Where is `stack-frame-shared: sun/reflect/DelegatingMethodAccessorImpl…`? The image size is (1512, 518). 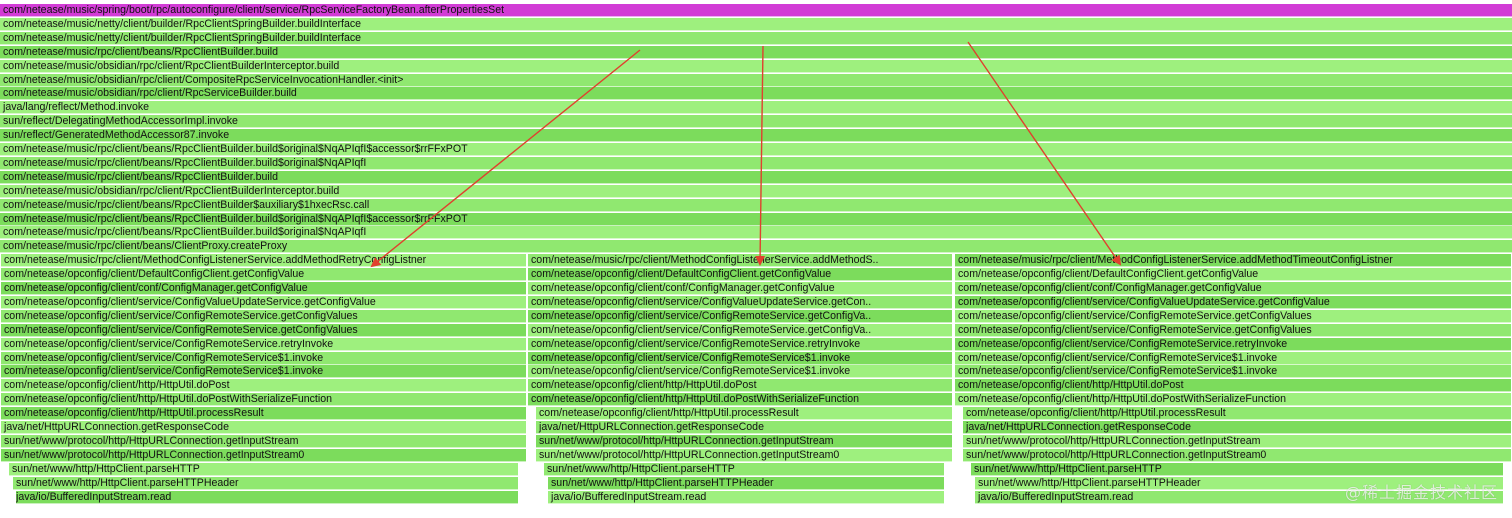
stack-frame-shared: sun/reflect/DelegatingMethodAccessorImpl… is located at coordinates (756, 122).